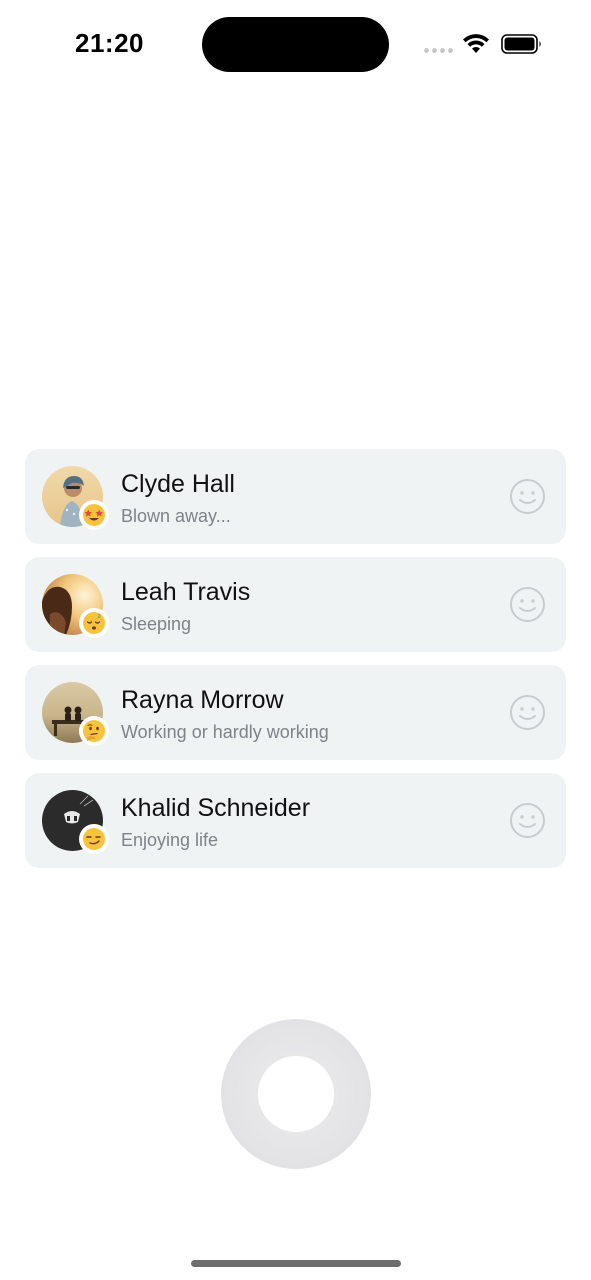 Image resolution: width=591 pixels, height=1280 pixels. What do you see at coordinates (109, 43) in the screenshot?
I see `status-time: 21:20` at bounding box center [109, 43].